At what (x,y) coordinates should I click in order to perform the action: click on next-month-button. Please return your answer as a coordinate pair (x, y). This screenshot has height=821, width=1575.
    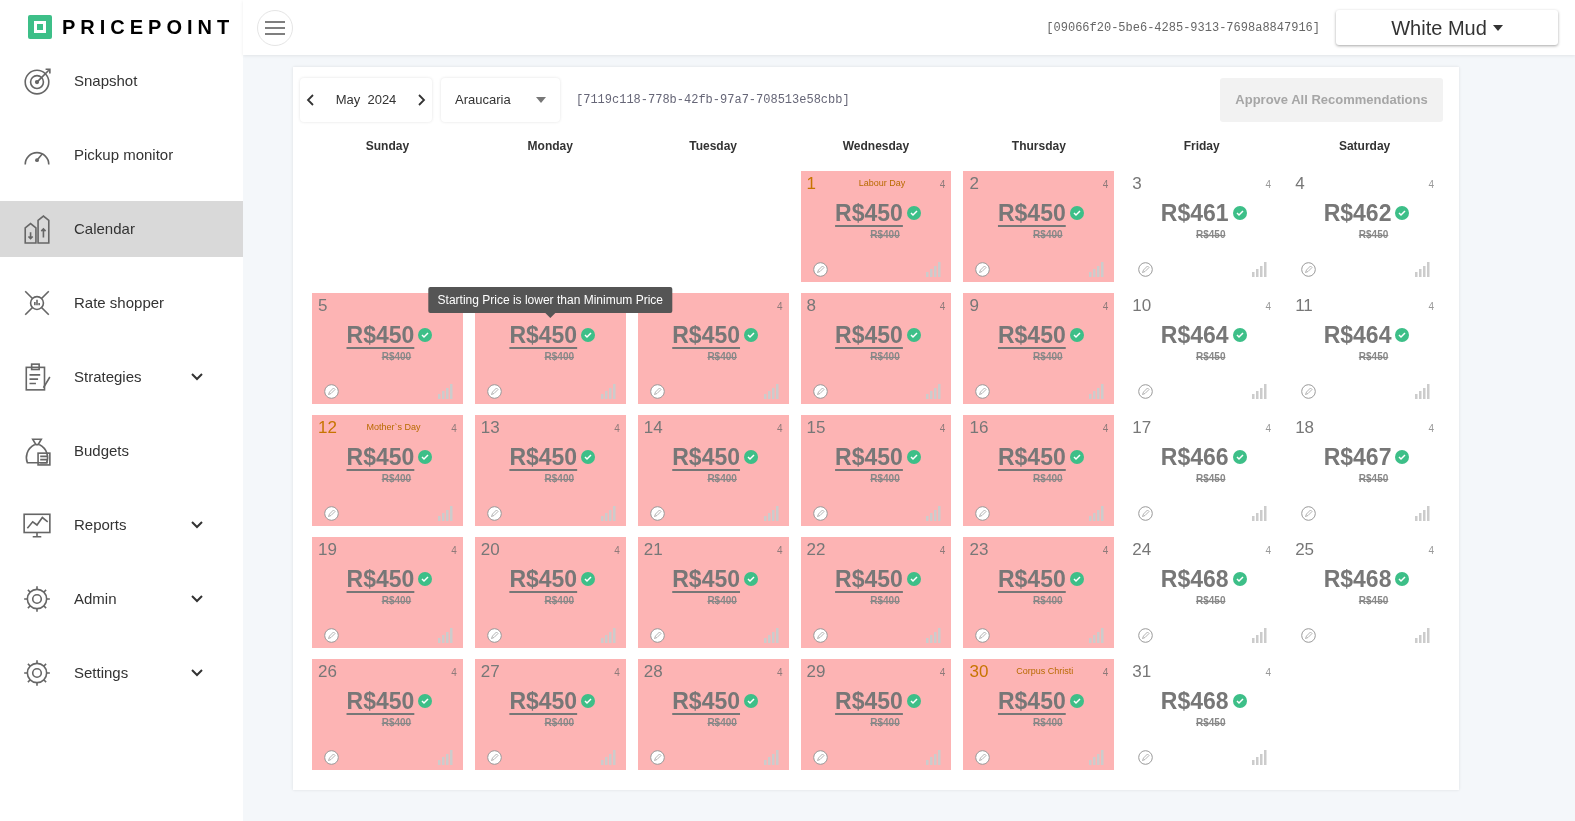
    Looking at the image, I should click on (421, 100).